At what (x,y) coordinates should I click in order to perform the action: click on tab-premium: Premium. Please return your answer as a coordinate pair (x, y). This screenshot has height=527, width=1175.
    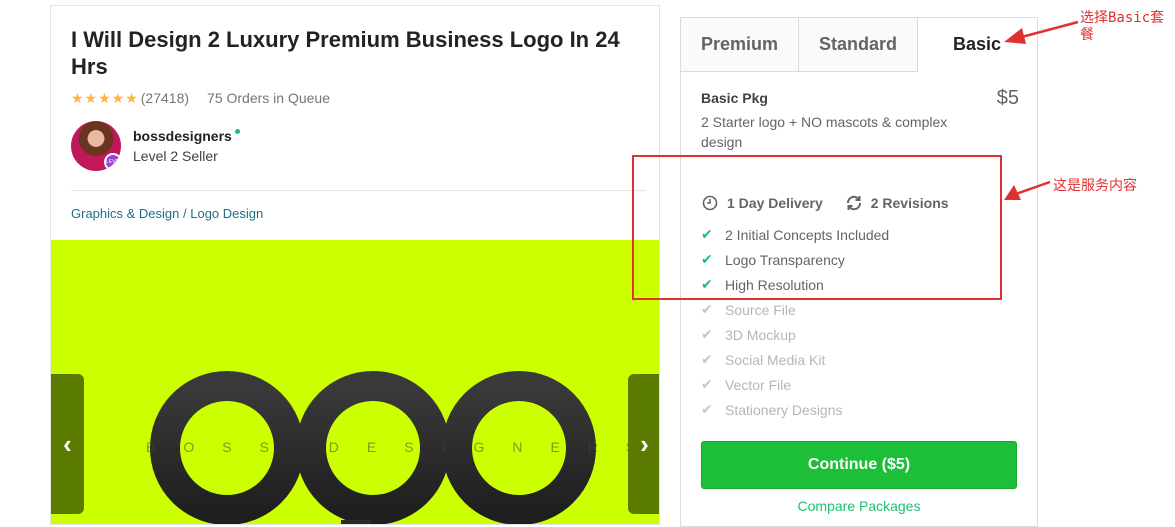
    Looking at the image, I should click on (740, 45).